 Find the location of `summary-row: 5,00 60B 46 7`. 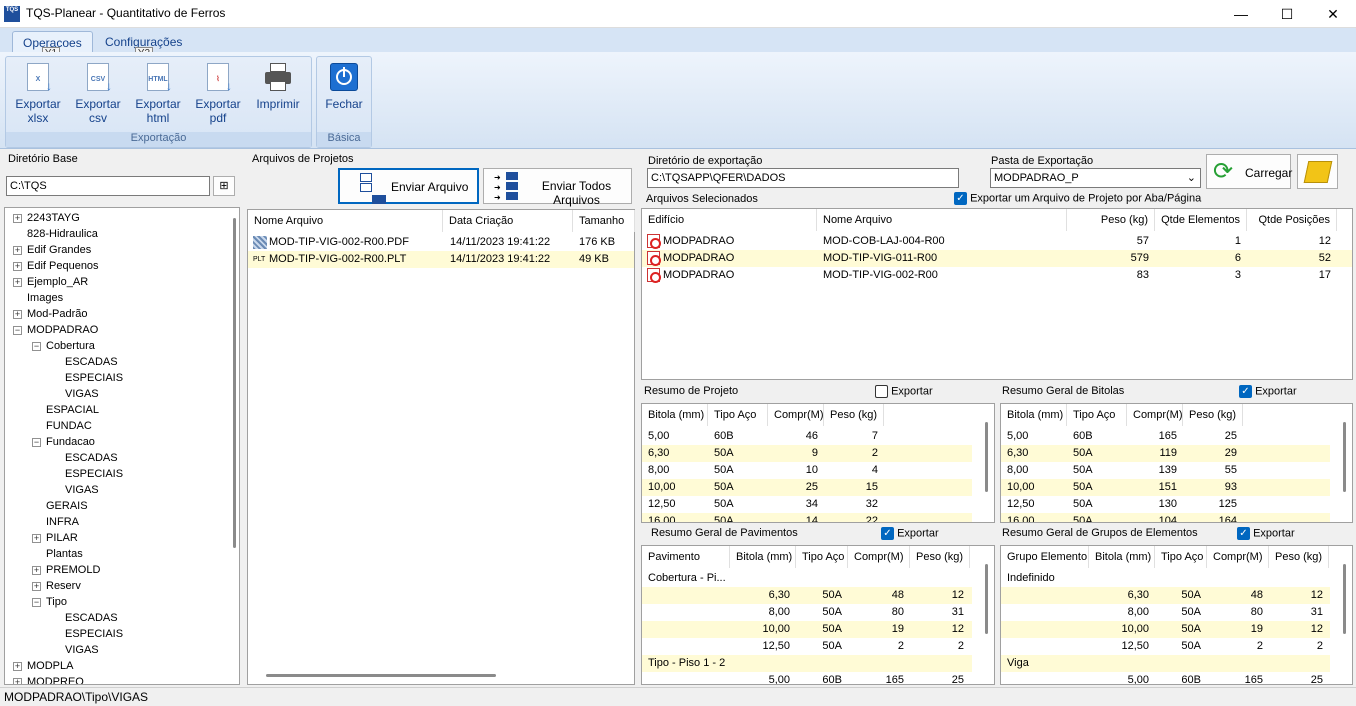

summary-row: 5,00 60B 46 7 is located at coordinates (807, 436).